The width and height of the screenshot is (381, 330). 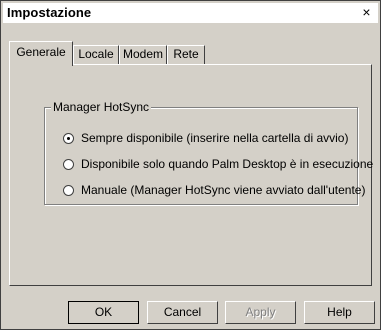 I want to click on tab-generale: Generale, so click(x=41, y=53).